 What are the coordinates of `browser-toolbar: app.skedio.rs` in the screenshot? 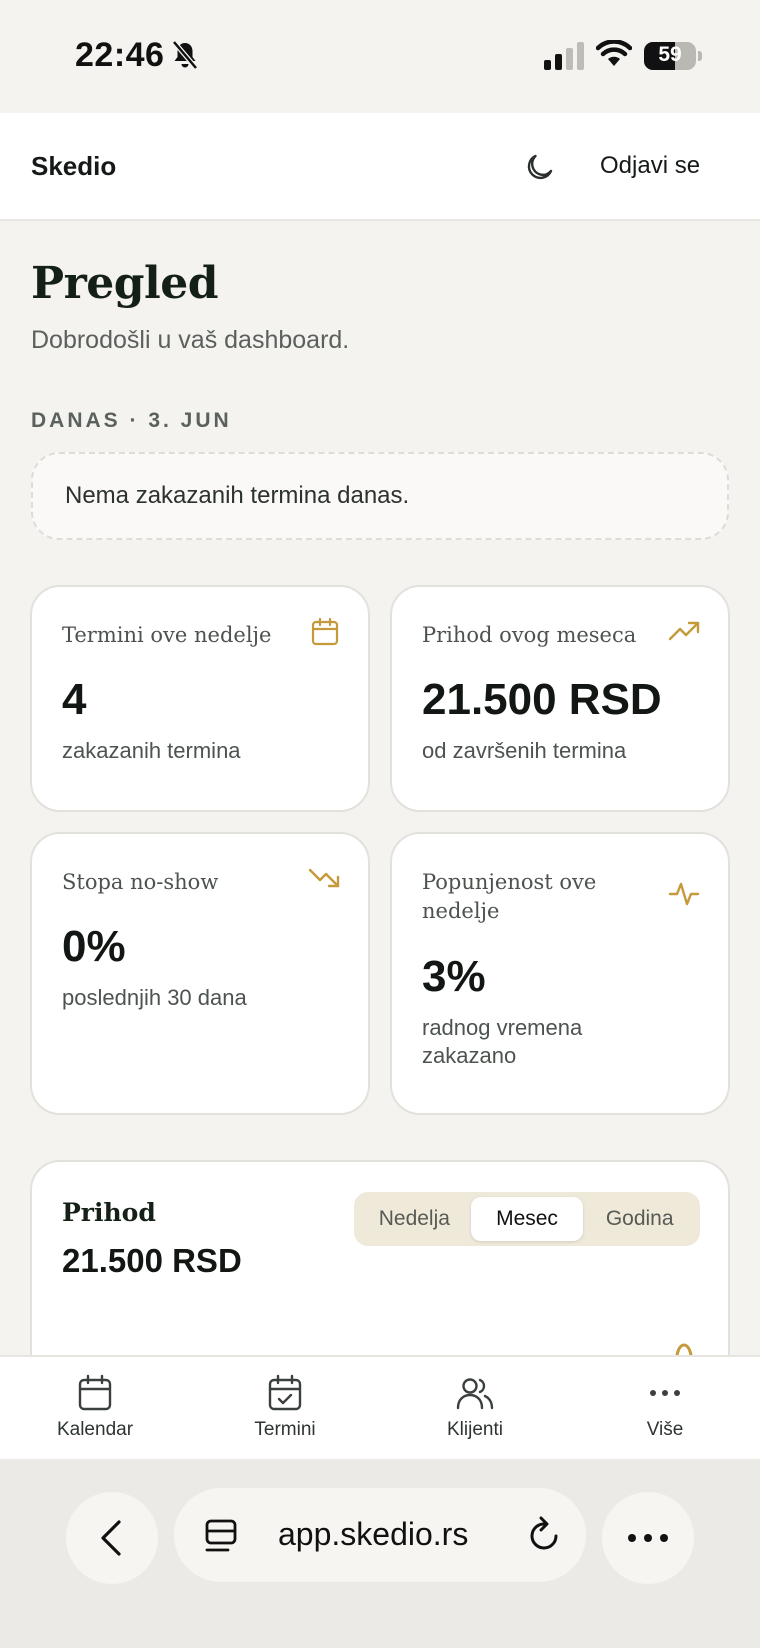 It's located at (380, 1553).